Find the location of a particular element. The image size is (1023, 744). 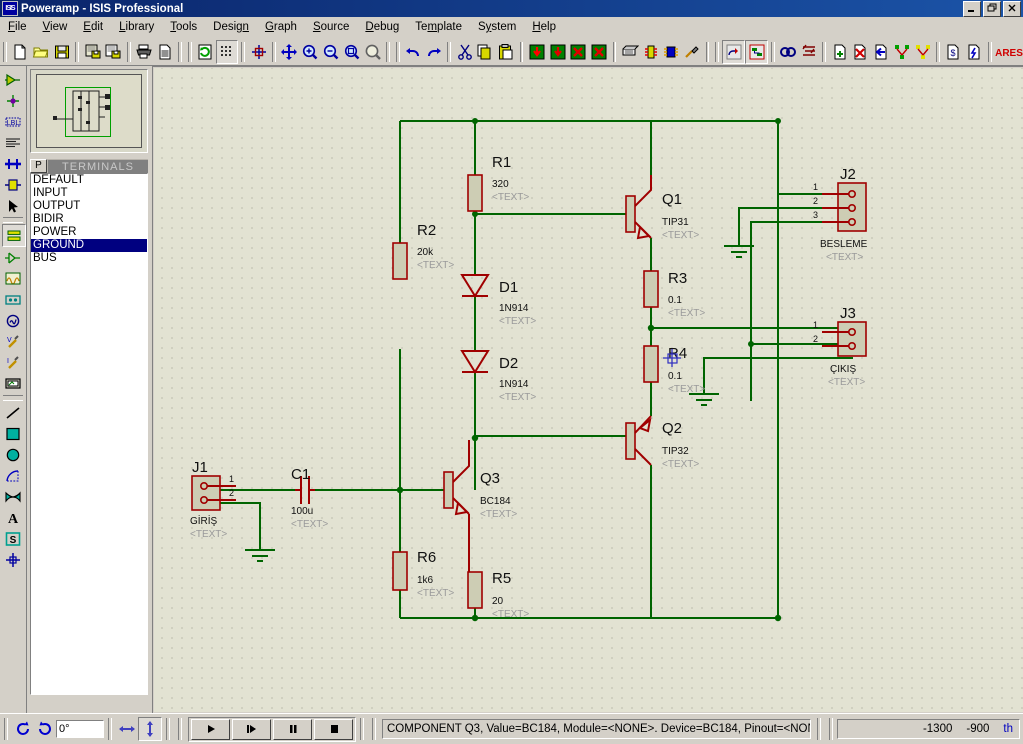

menu-graph: Graph is located at coordinates (281, 27).